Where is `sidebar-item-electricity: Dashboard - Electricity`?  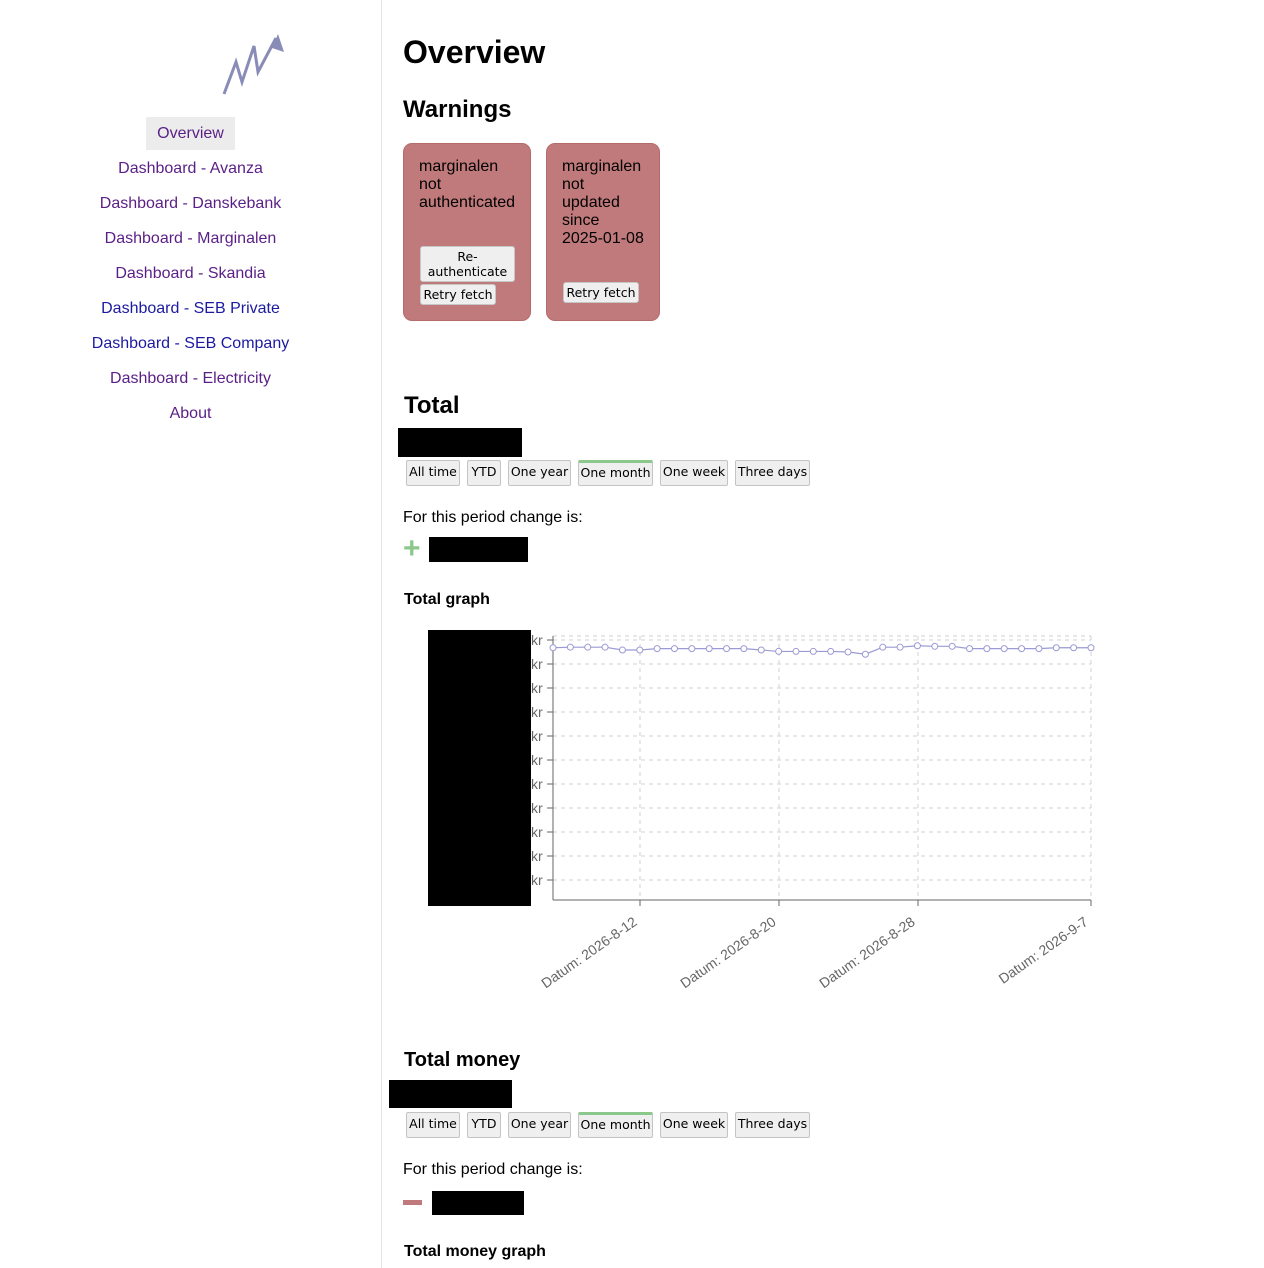
sidebar-item-electricity: Dashboard - Electricity is located at coordinates (190, 378).